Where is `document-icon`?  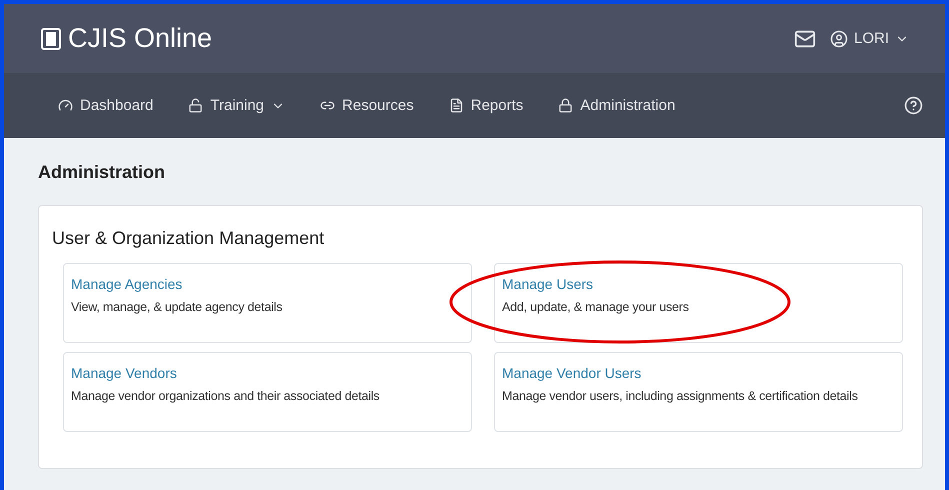
document-icon is located at coordinates (456, 105).